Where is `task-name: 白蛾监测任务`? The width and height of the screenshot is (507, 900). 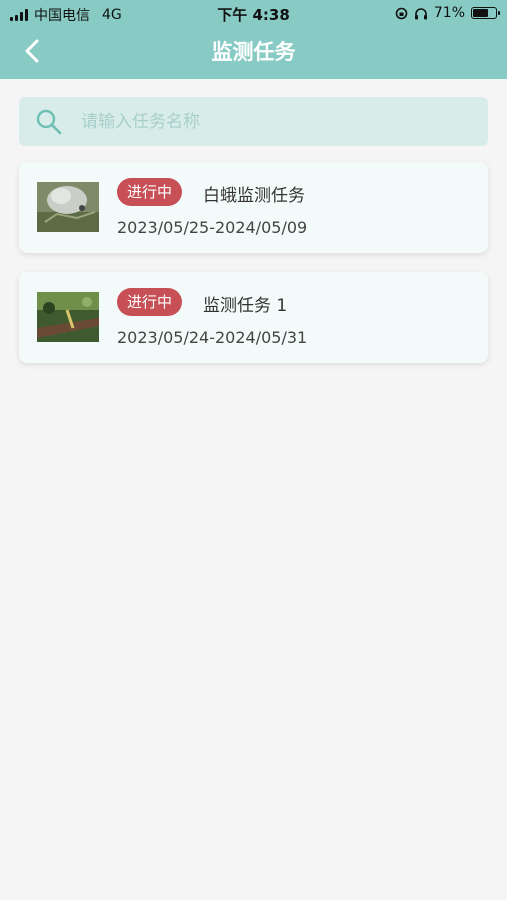 task-name: 白蛾监测任务 is located at coordinates (254, 196).